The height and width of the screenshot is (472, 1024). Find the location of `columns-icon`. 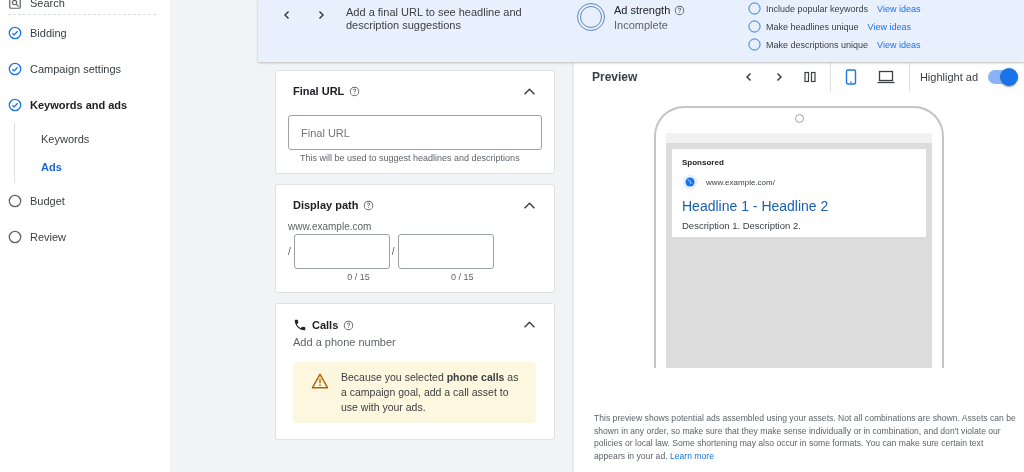

columns-icon is located at coordinates (809, 77).